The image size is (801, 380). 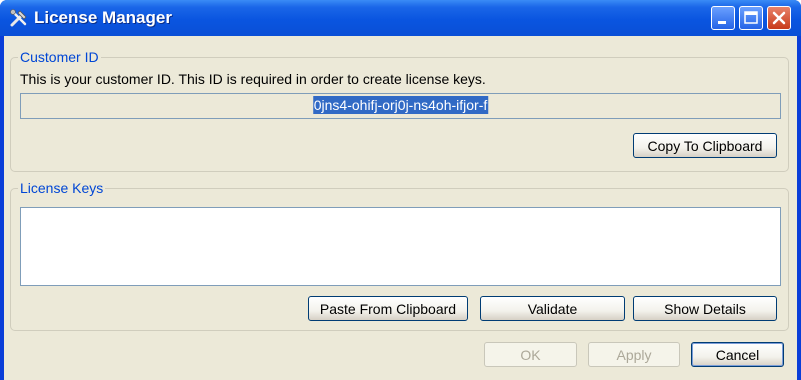 What do you see at coordinates (737, 354) in the screenshot?
I see `cancel-button: Cancel` at bounding box center [737, 354].